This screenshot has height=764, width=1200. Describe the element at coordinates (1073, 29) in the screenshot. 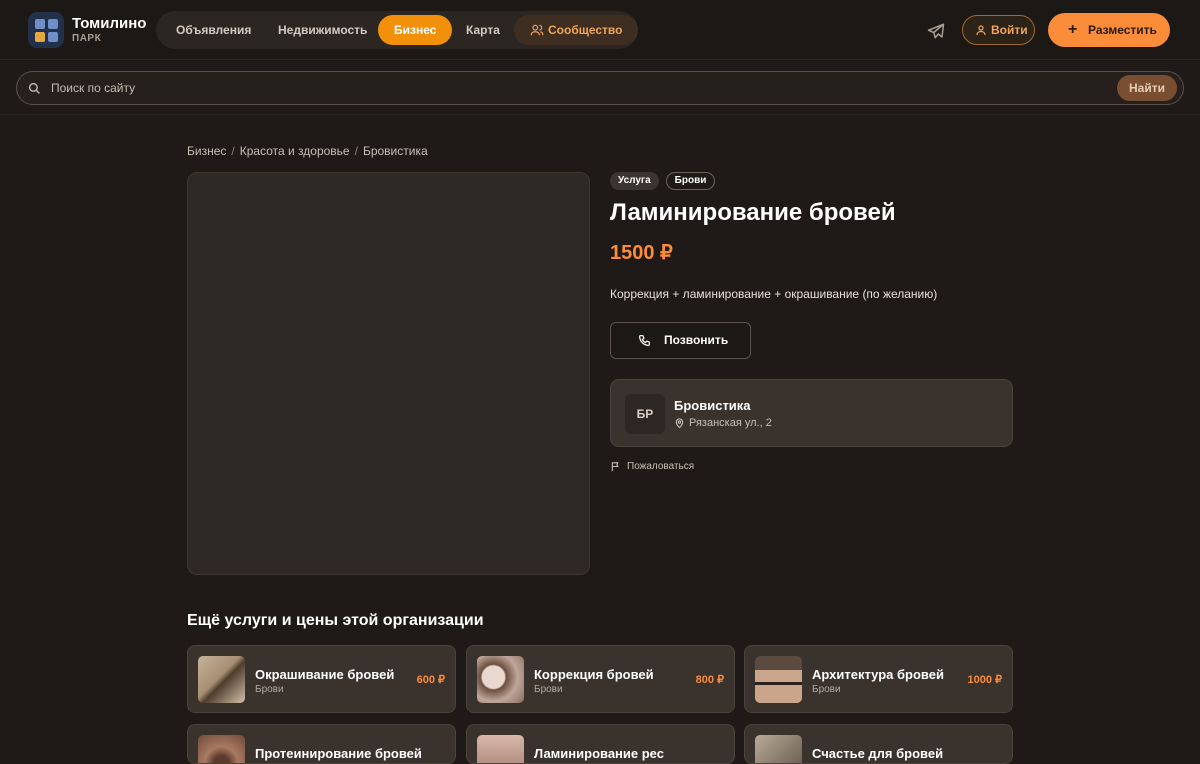

I see `plus-icon: +` at that location.